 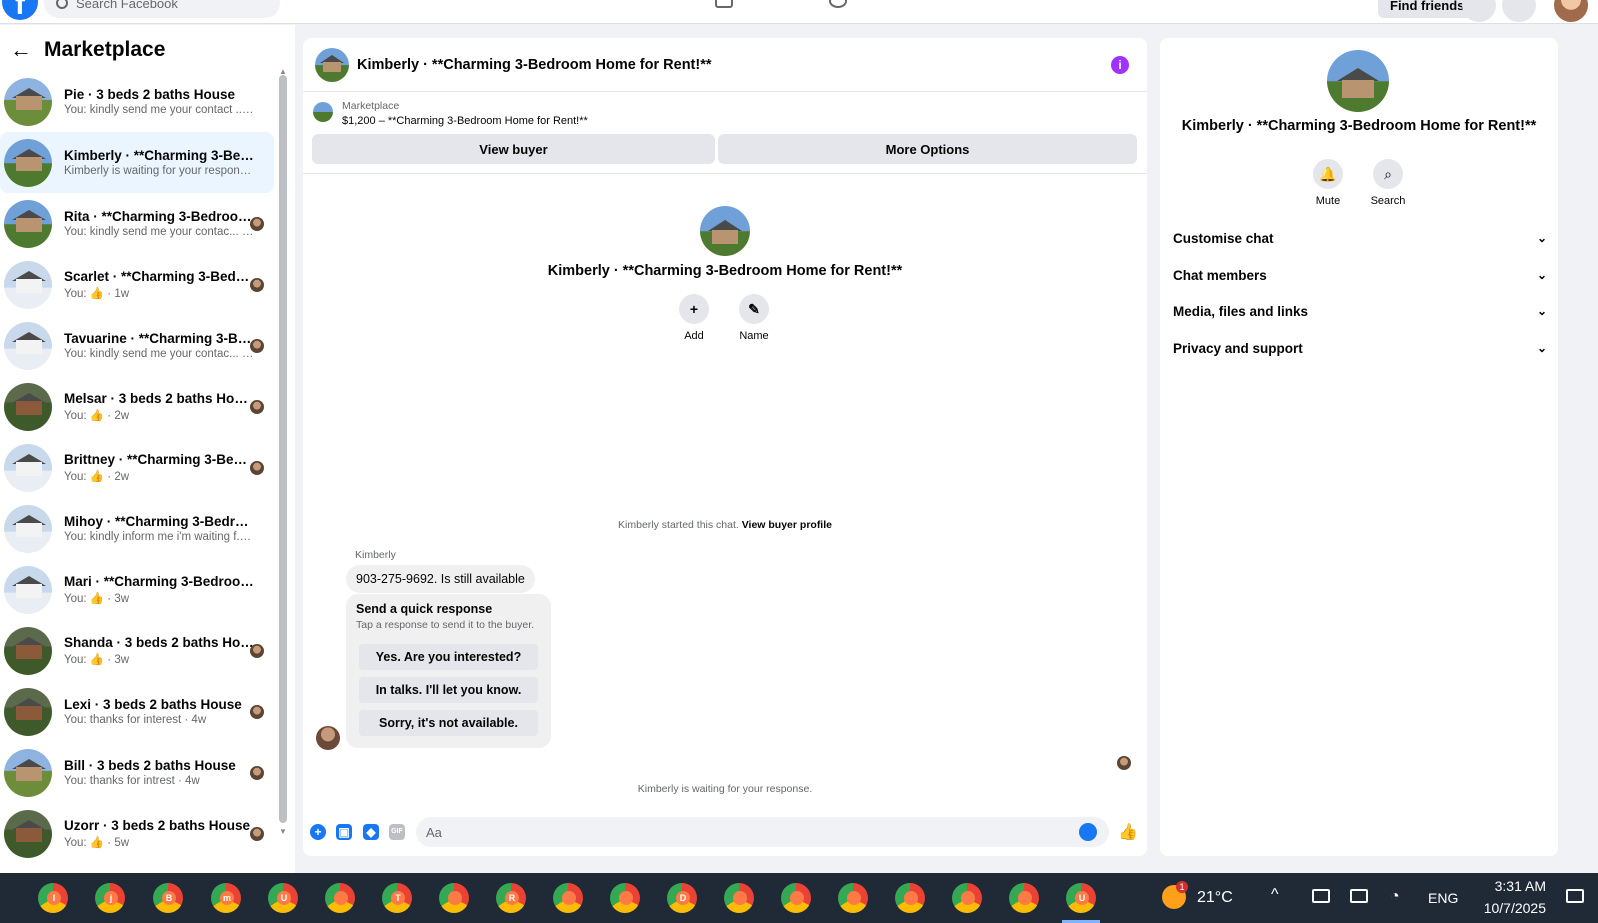 What do you see at coordinates (511, 898) in the screenshot?
I see `chrome-profile-icon: R` at bounding box center [511, 898].